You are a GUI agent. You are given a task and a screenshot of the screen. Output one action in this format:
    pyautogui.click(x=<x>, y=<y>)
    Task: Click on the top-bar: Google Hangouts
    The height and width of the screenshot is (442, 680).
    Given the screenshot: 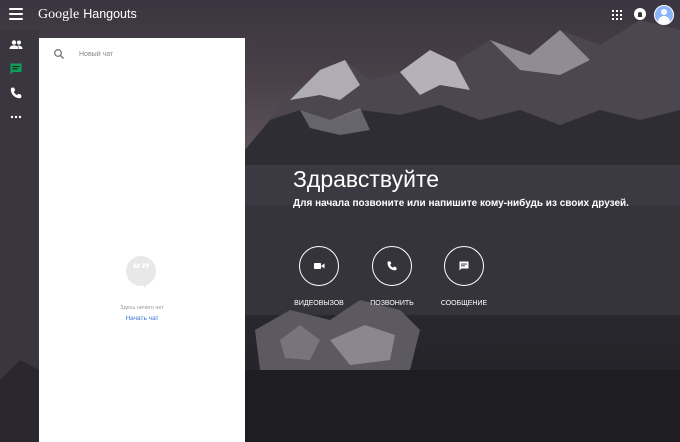 What is the action you would take?
    pyautogui.click(x=340, y=15)
    